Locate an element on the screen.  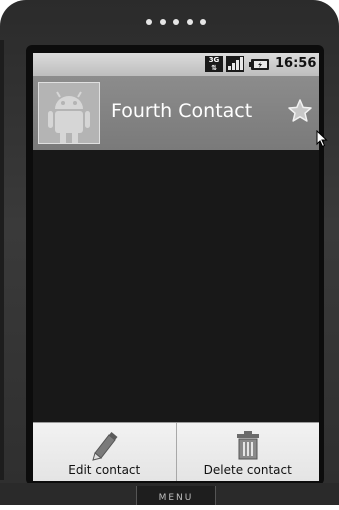
network-3g-icon: 3G ⇅ is located at coordinates (214, 64).